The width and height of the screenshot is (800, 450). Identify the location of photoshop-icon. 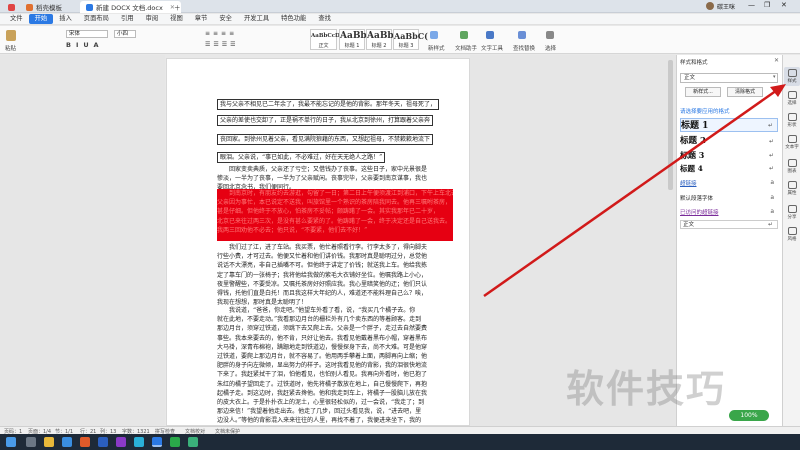
(139, 442).